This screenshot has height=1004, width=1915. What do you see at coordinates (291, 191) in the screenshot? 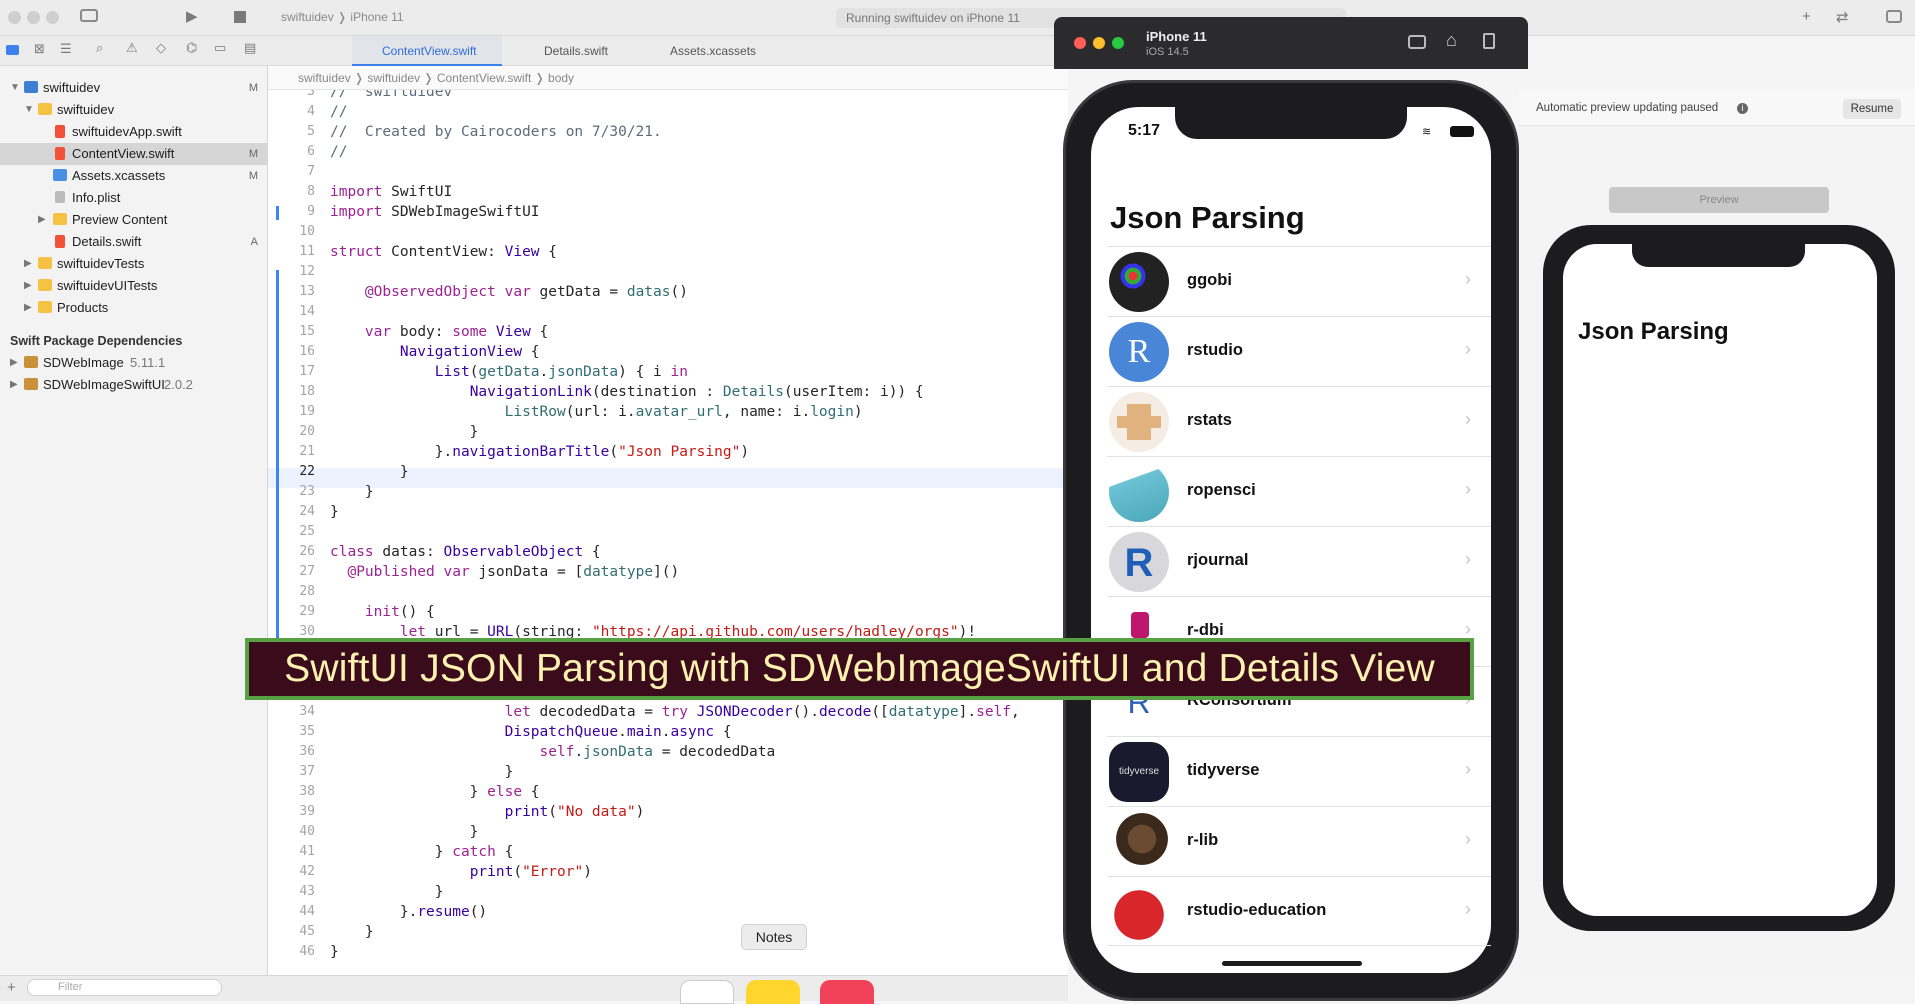
I see `line-number: 8` at bounding box center [291, 191].